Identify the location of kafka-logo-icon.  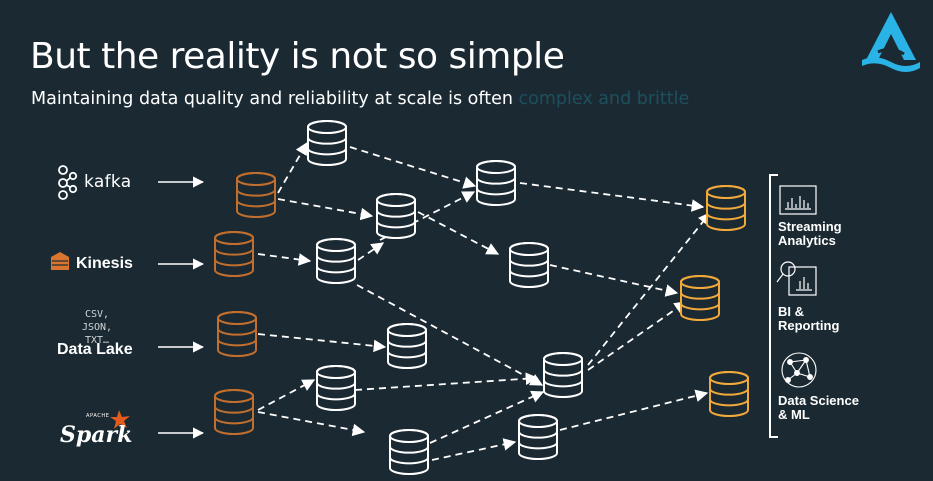
(68, 182).